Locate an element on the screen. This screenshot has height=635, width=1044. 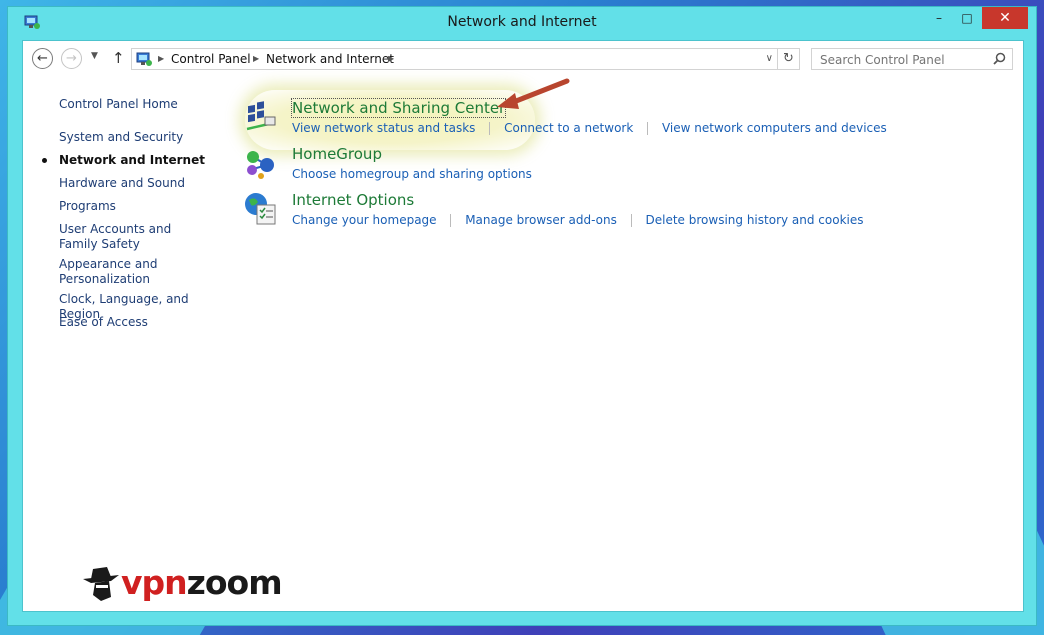
sidebar-item-system-and-security: System and Security is located at coordinates (144, 137).